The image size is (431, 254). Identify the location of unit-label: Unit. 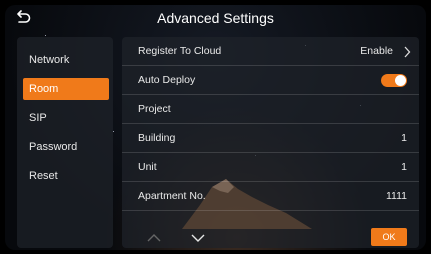
(147, 167).